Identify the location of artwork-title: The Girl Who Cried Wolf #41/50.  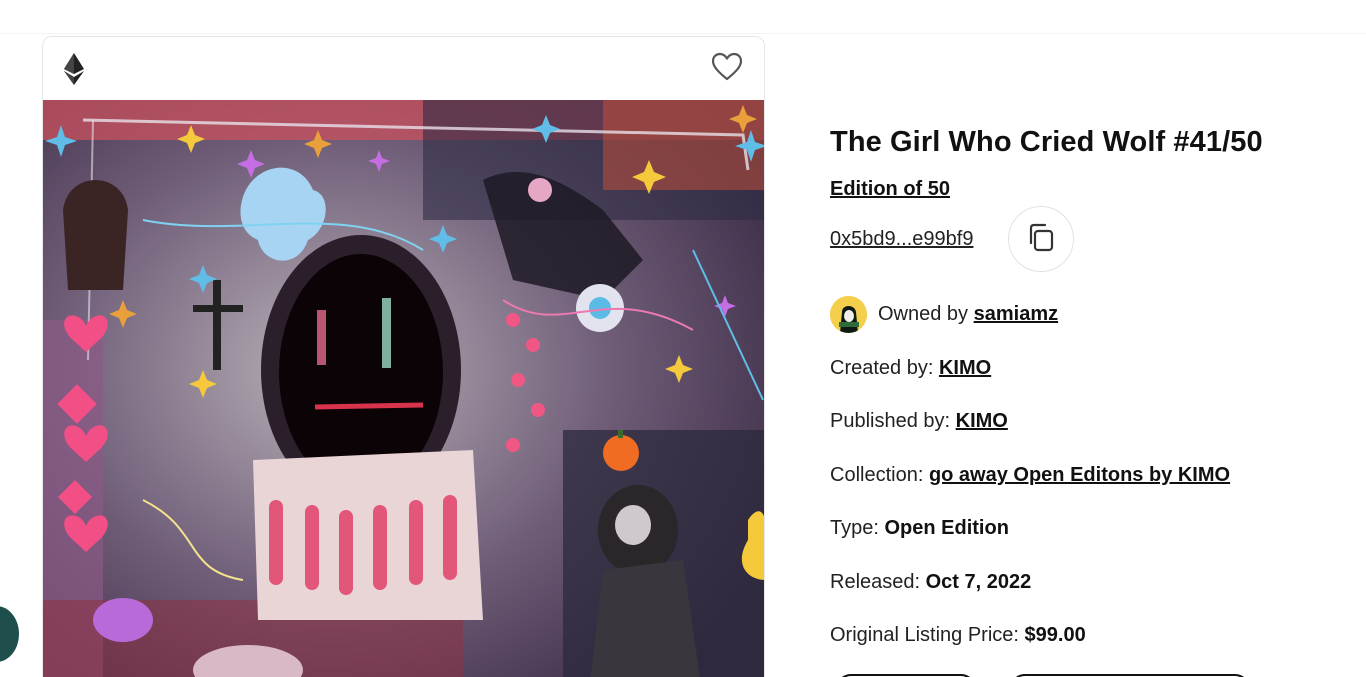
(1046, 142).